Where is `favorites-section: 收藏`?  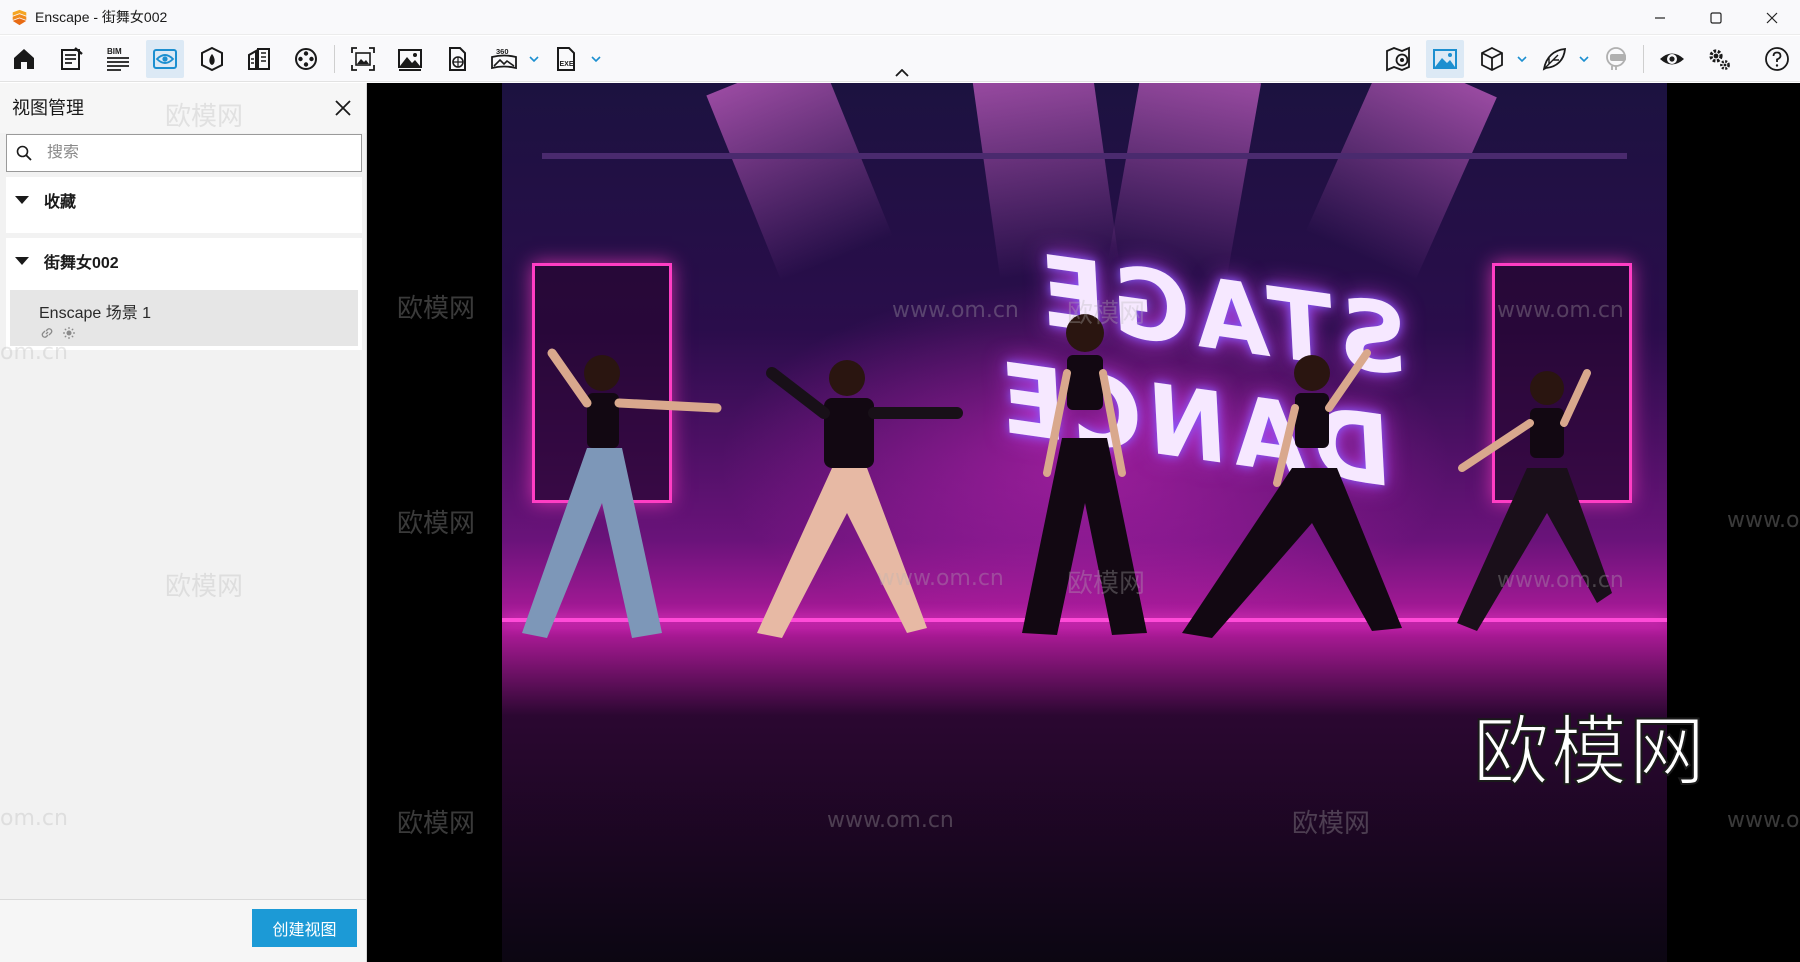
favorites-section: 收藏 is located at coordinates (184, 205).